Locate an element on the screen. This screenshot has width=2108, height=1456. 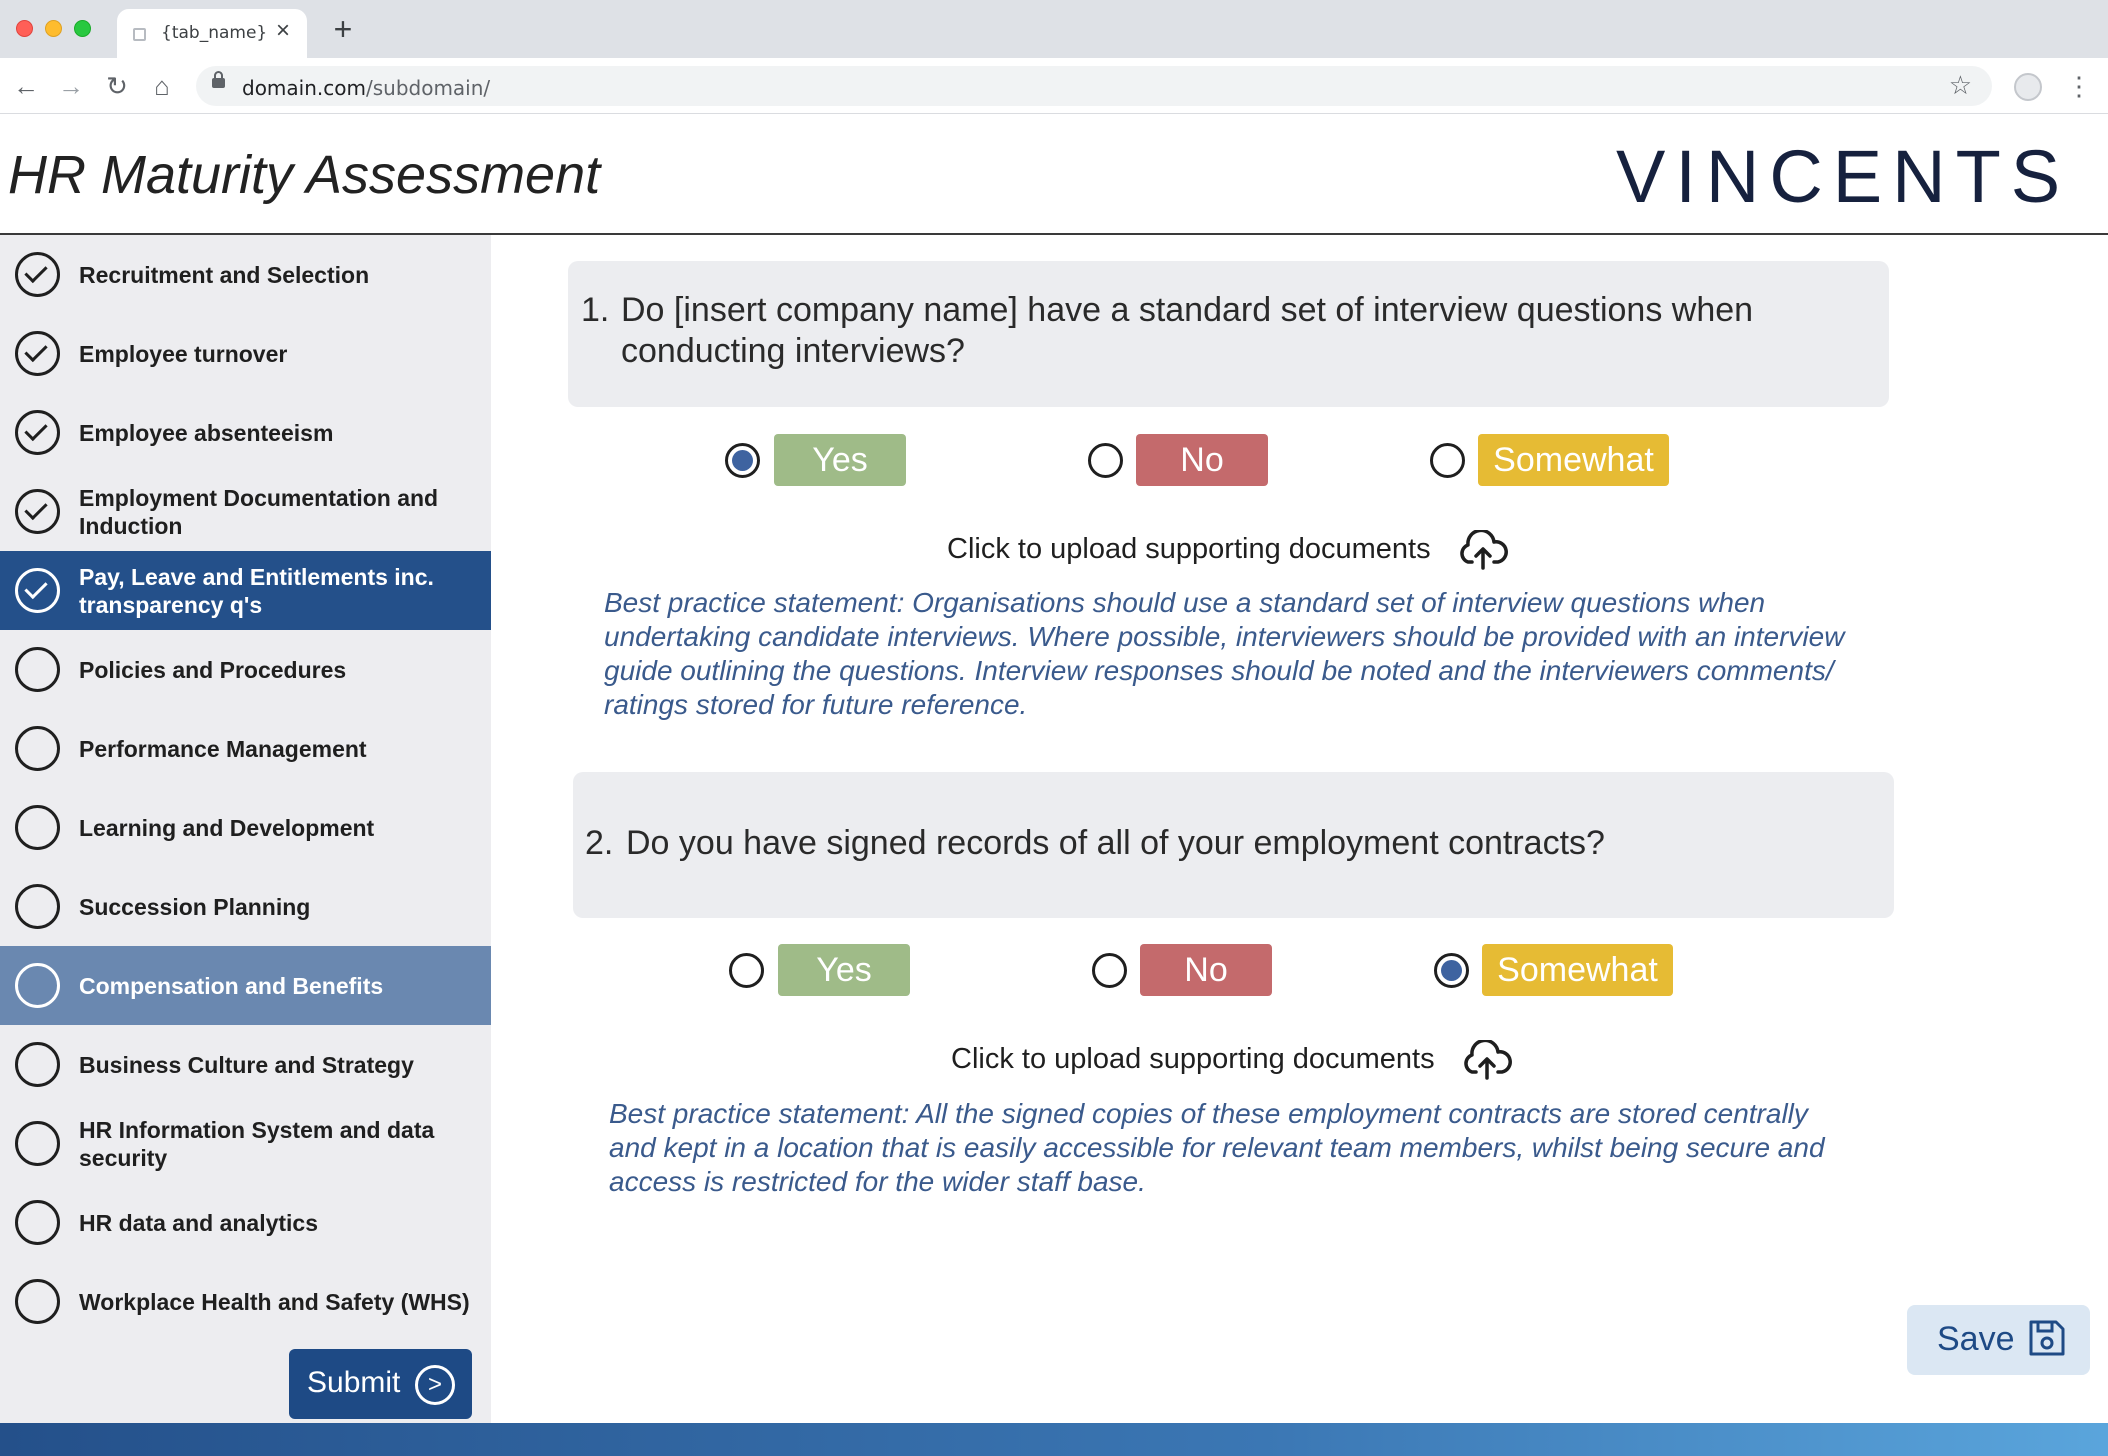
bookmark-star-icon: ☆ is located at coordinates (1960, 85).